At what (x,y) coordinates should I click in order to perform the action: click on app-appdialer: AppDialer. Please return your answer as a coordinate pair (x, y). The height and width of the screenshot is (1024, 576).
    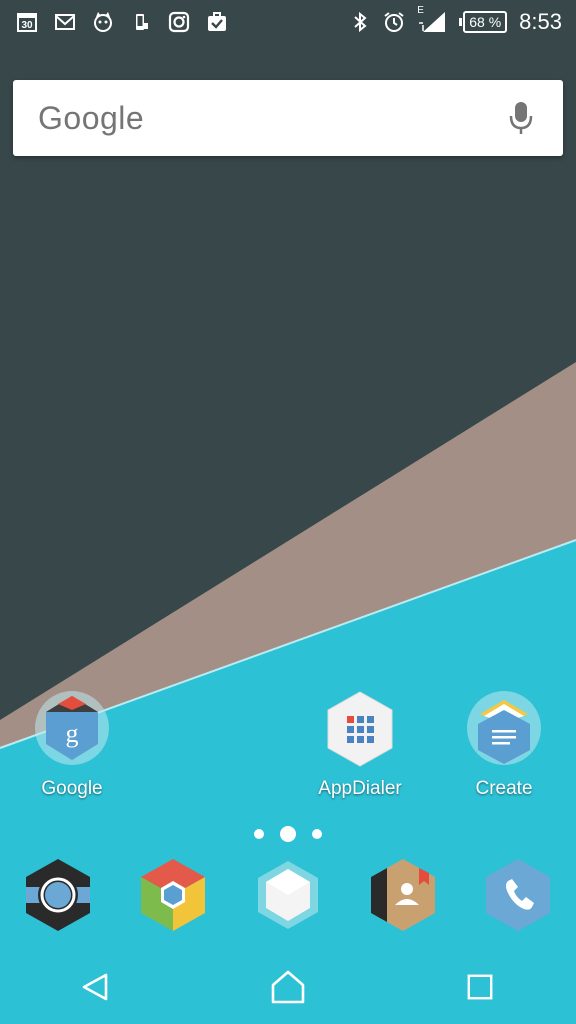
    Looking at the image, I should click on (360, 745).